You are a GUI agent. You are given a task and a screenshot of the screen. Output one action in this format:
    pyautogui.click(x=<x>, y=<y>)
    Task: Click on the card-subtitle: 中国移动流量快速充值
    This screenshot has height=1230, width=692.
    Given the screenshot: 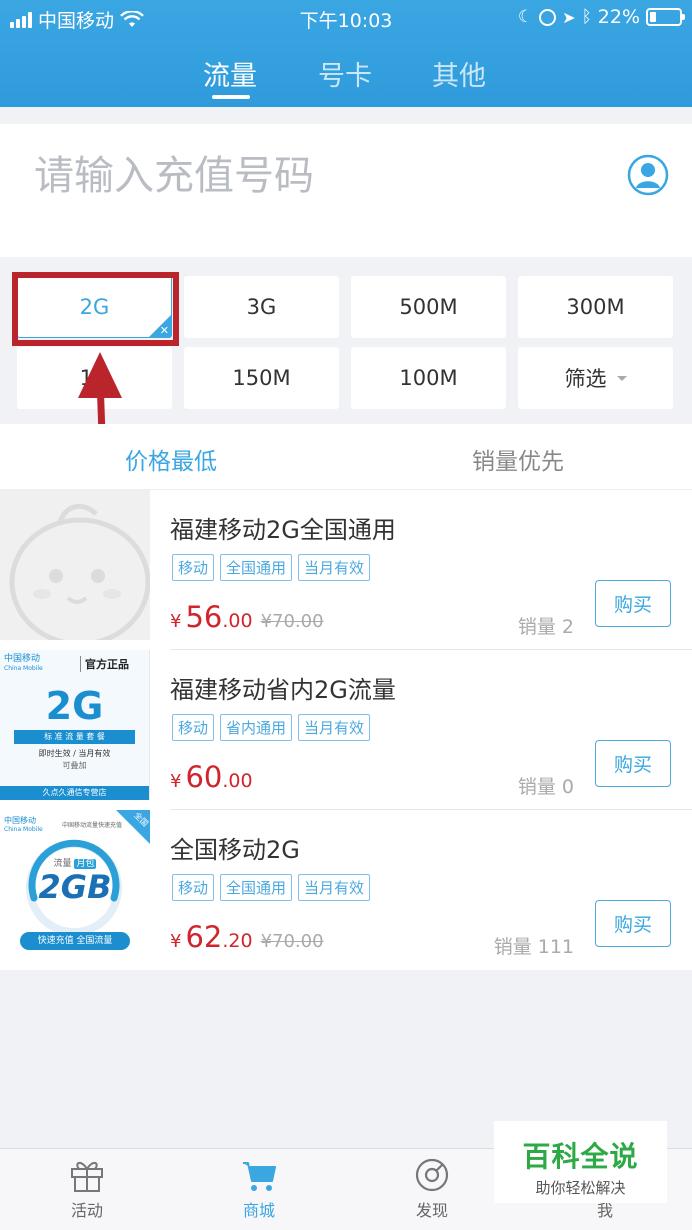 What is the action you would take?
    pyautogui.click(x=92, y=825)
    